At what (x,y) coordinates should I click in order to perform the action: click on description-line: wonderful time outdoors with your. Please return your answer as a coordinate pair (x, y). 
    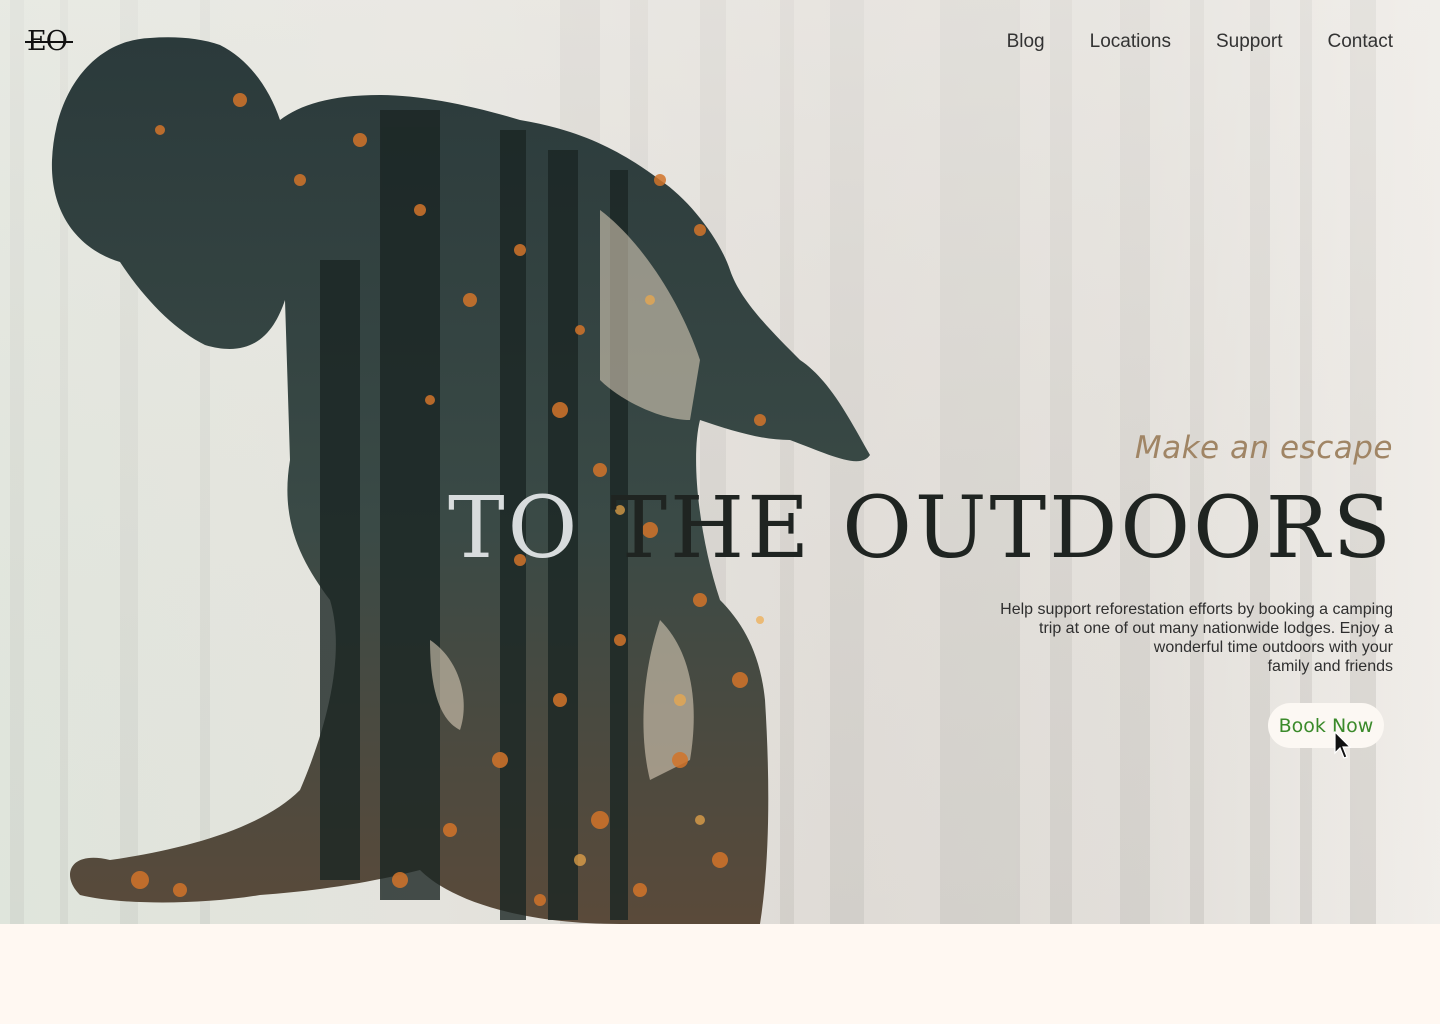
    Looking at the image, I should click on (1273, 647).